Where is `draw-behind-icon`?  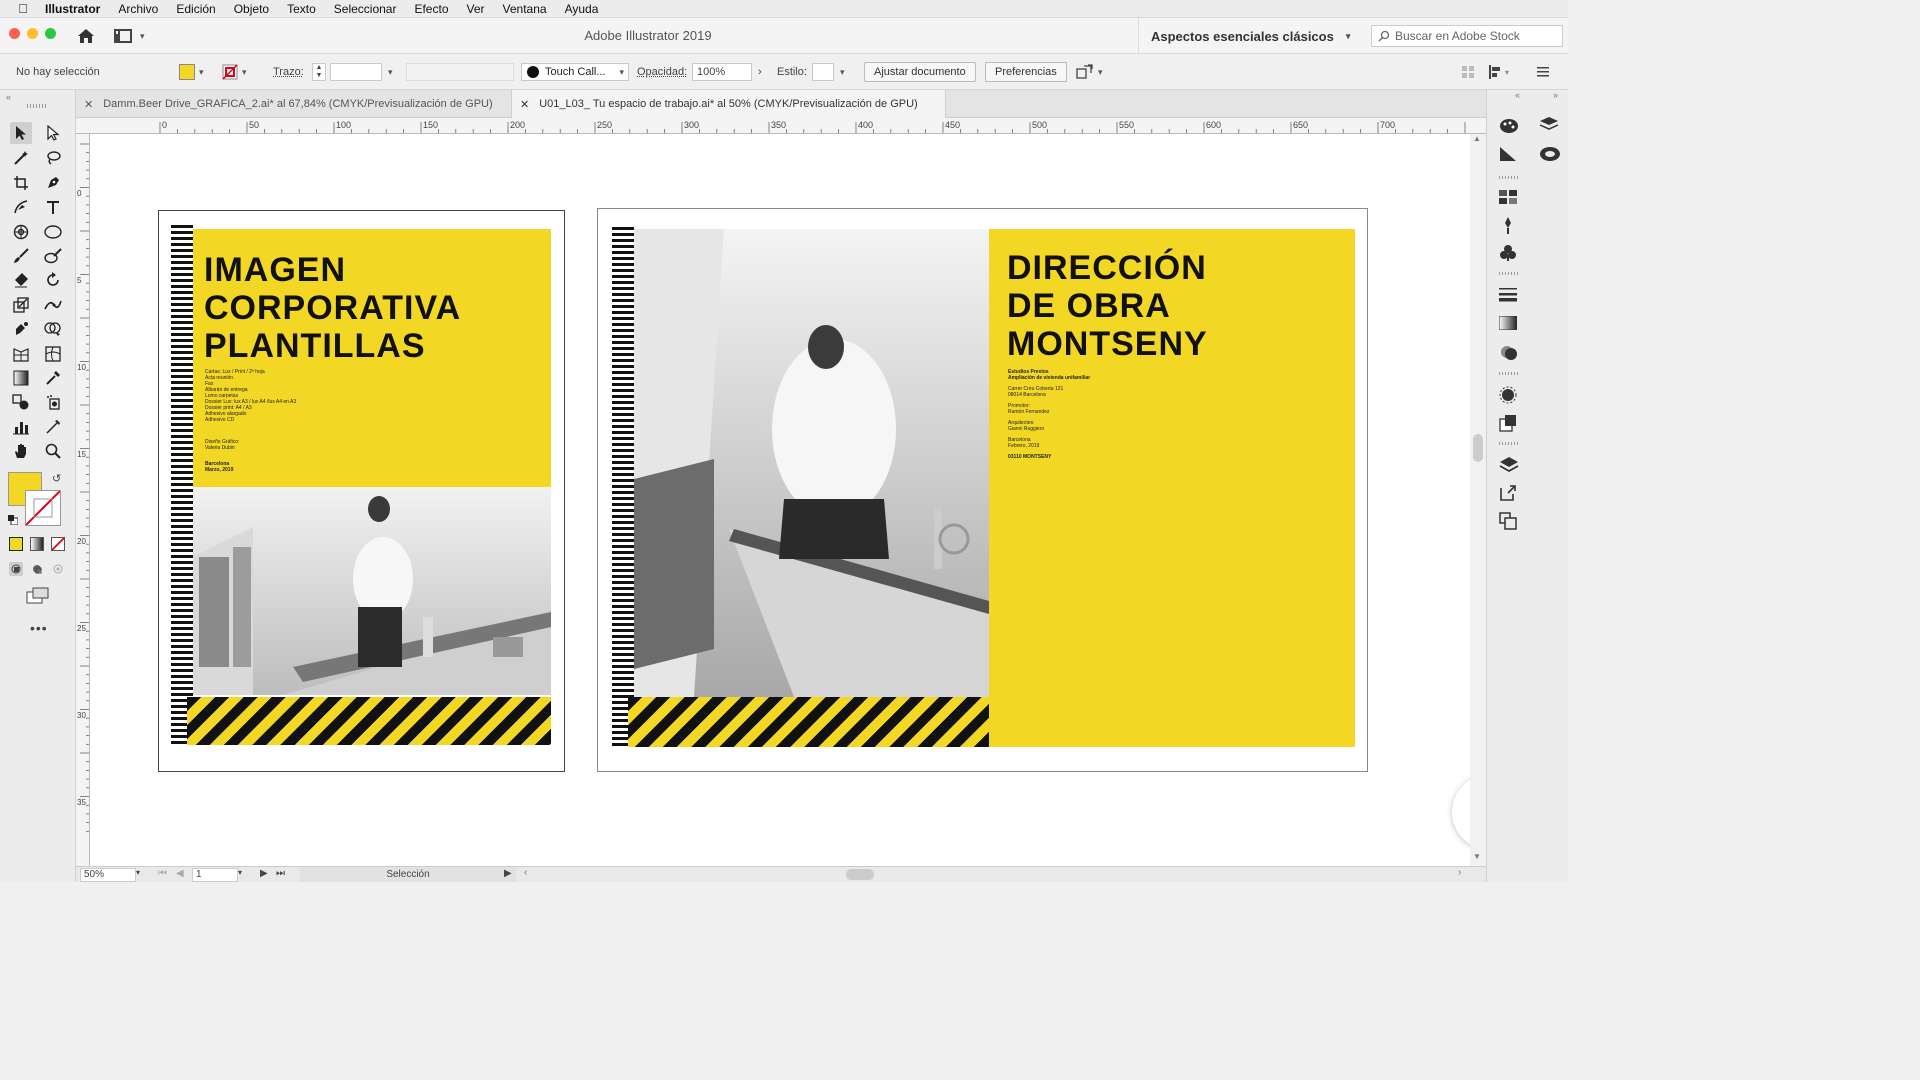 draw-behind-icon is located at coordinates (37, 569).